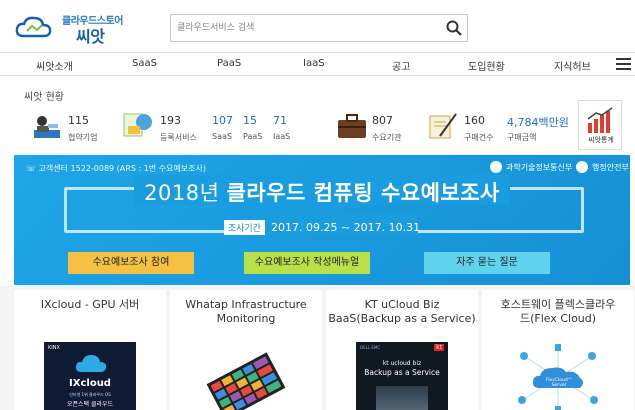 The width and height of the screenshot is (635, 410). What do you see at coordinates (307, 28) in the screenshot?
I see `search-input` at bounding box center [307, 28].